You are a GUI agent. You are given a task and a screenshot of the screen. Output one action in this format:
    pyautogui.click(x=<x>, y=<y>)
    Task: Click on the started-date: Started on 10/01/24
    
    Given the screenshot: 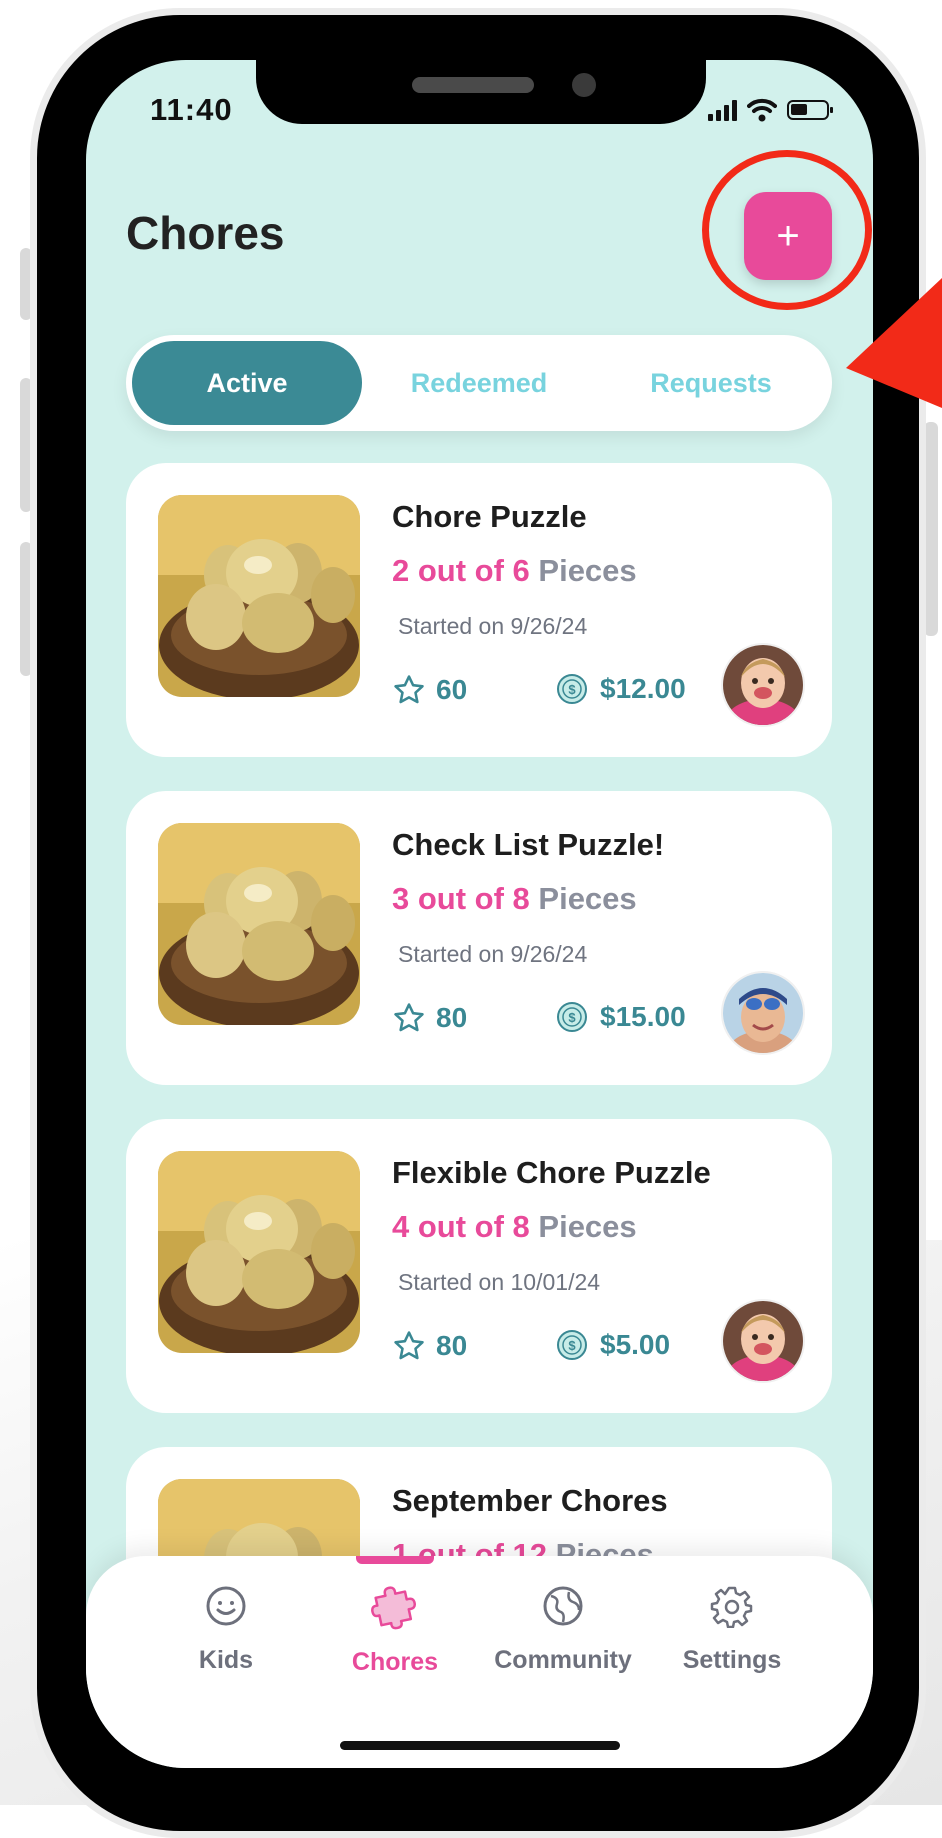 What is the action you would take?
    pyautogui.click(x=499, y=1282)
    